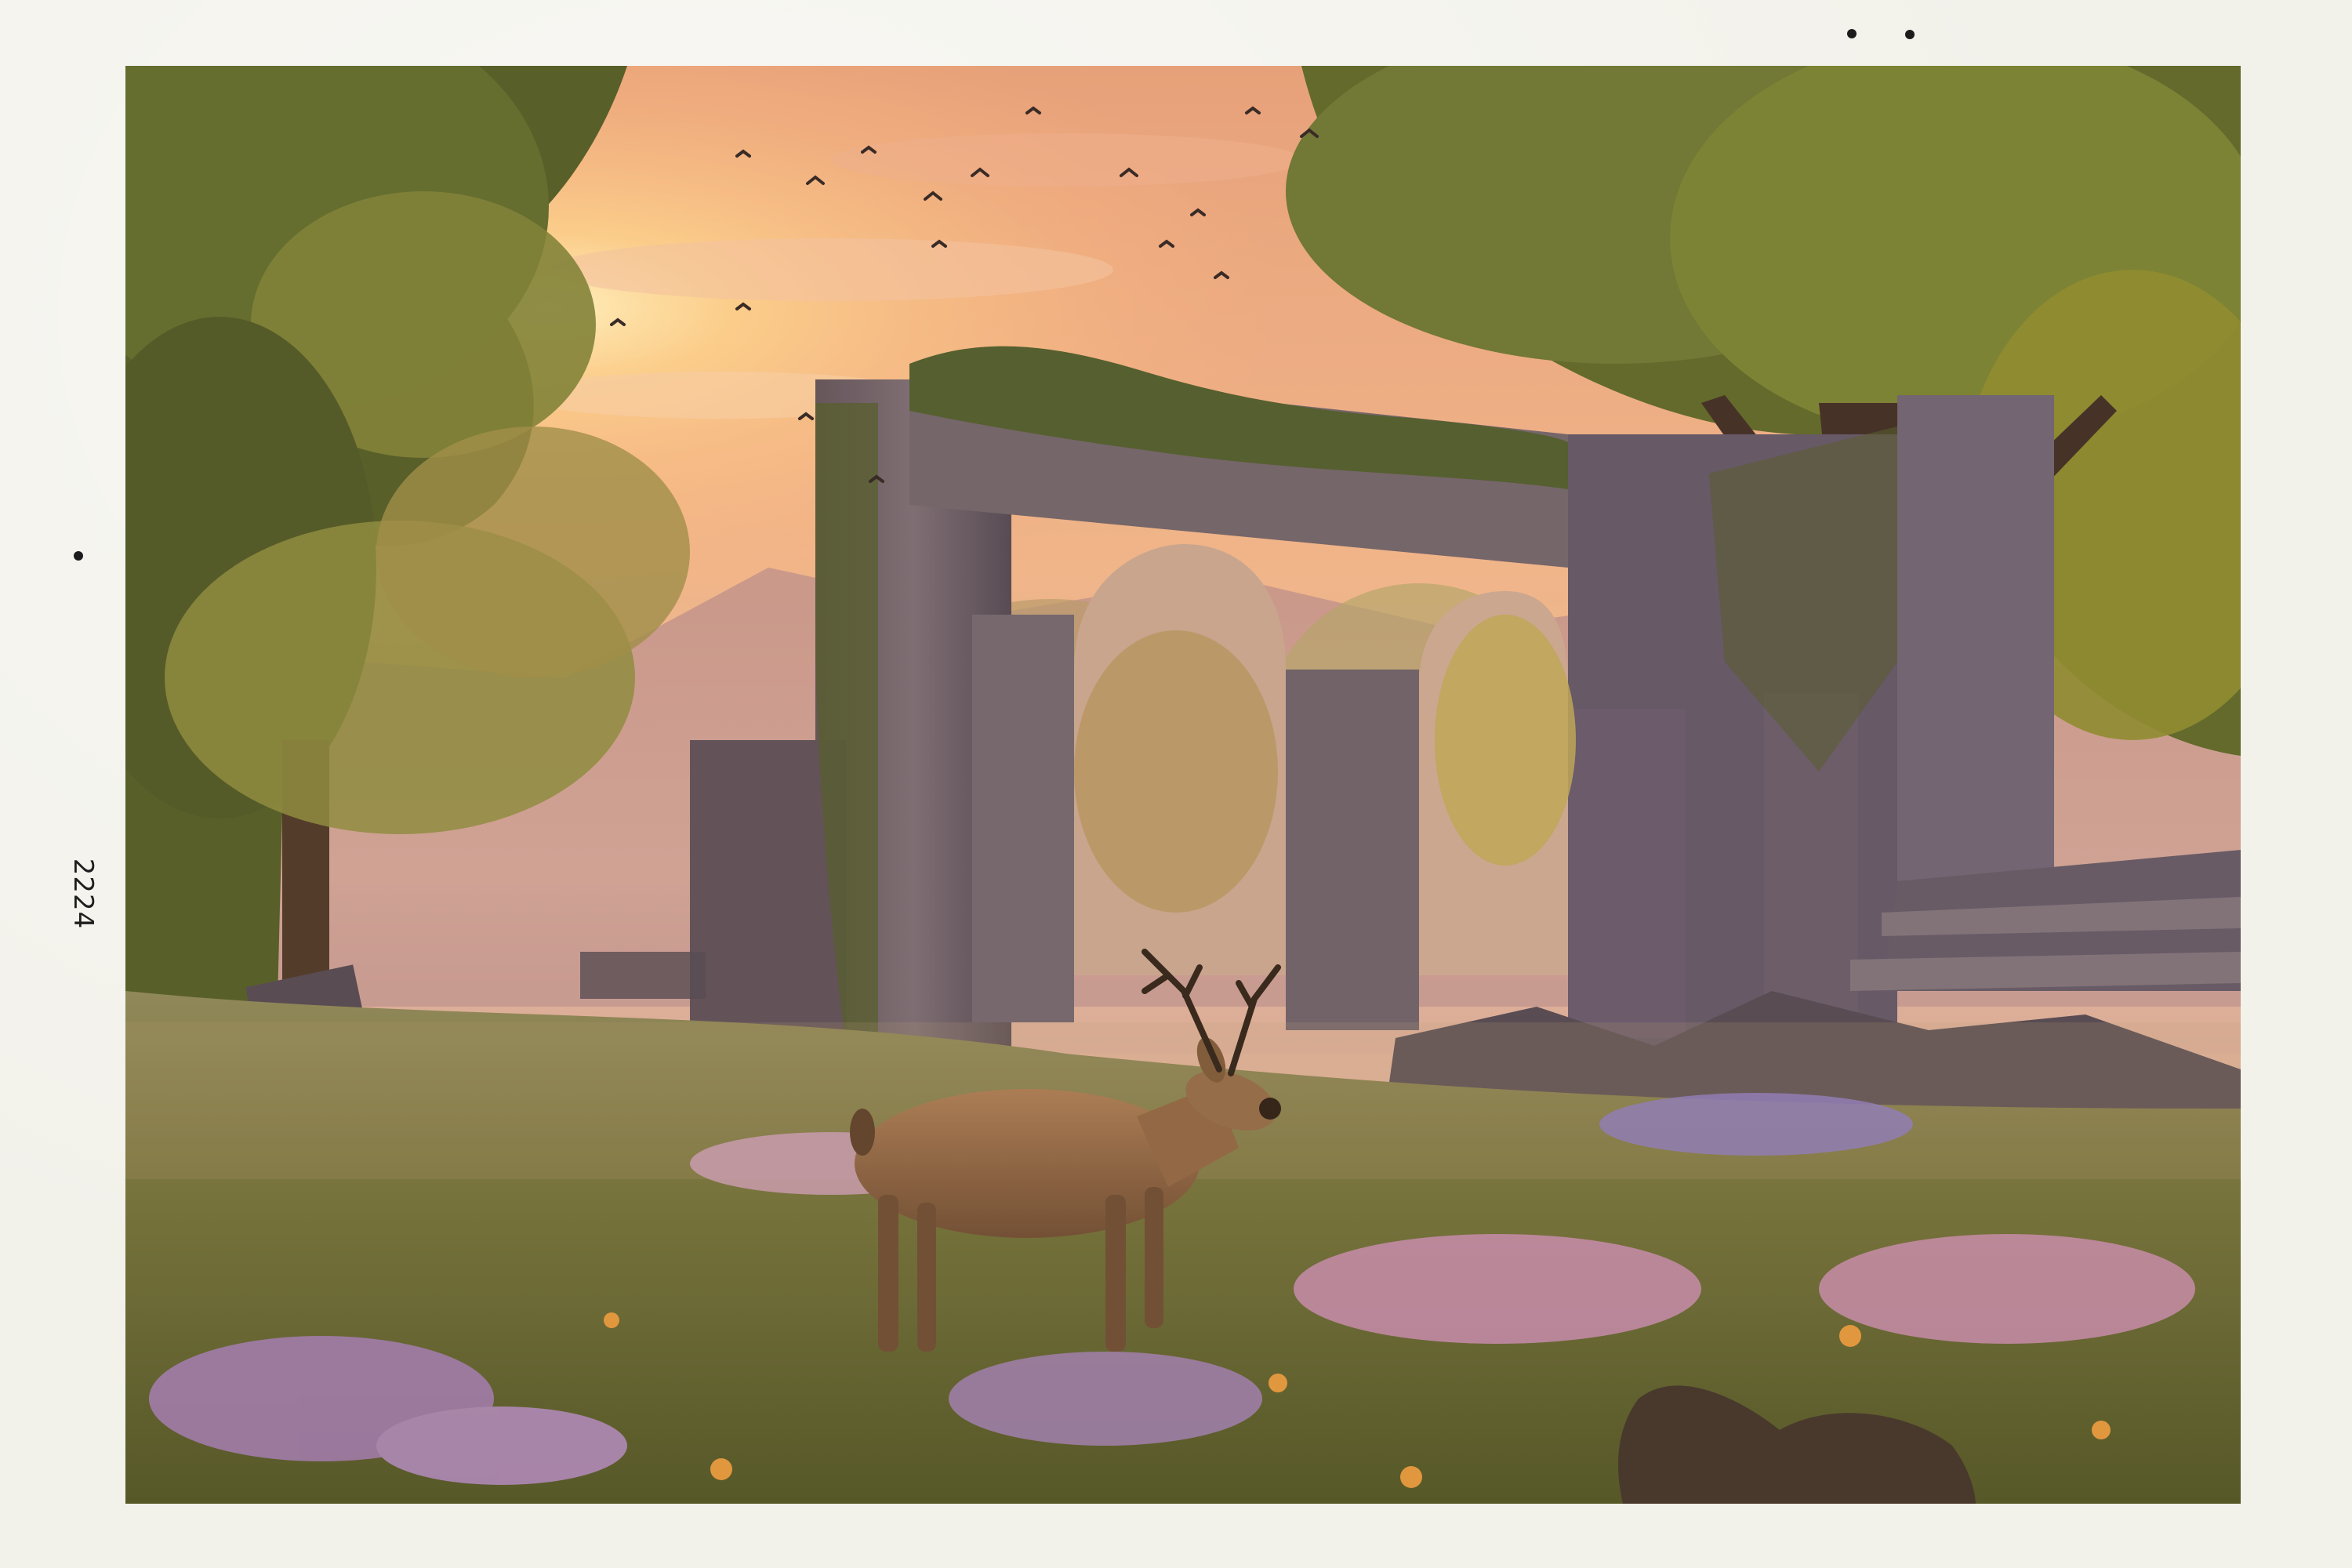 The width and height of the screenshot is (2352, 1568). I want to click on side-dot, so click(78, 556).